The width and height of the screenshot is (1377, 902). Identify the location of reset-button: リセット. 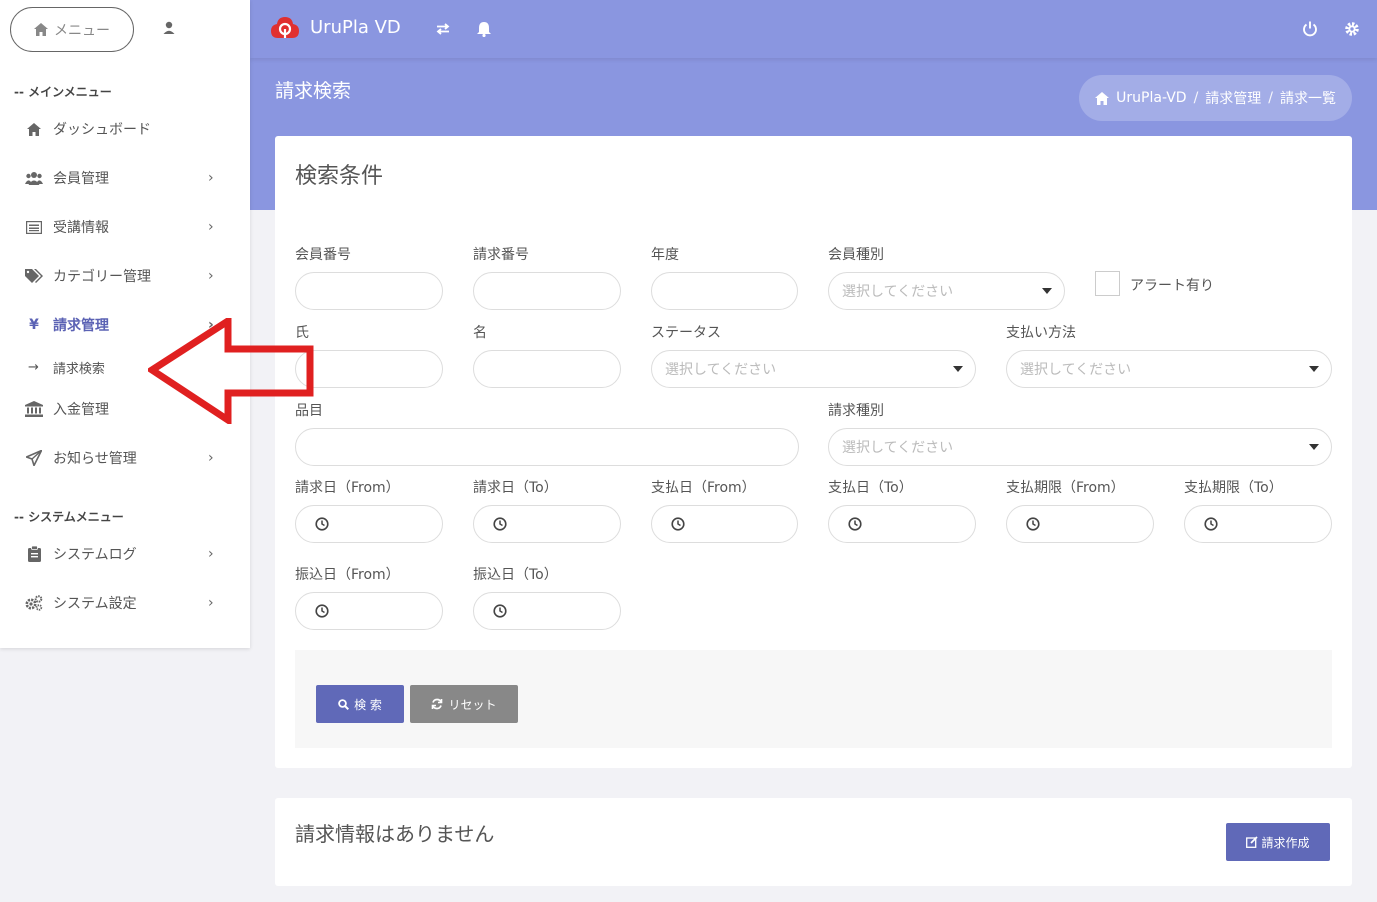
(464, 704).